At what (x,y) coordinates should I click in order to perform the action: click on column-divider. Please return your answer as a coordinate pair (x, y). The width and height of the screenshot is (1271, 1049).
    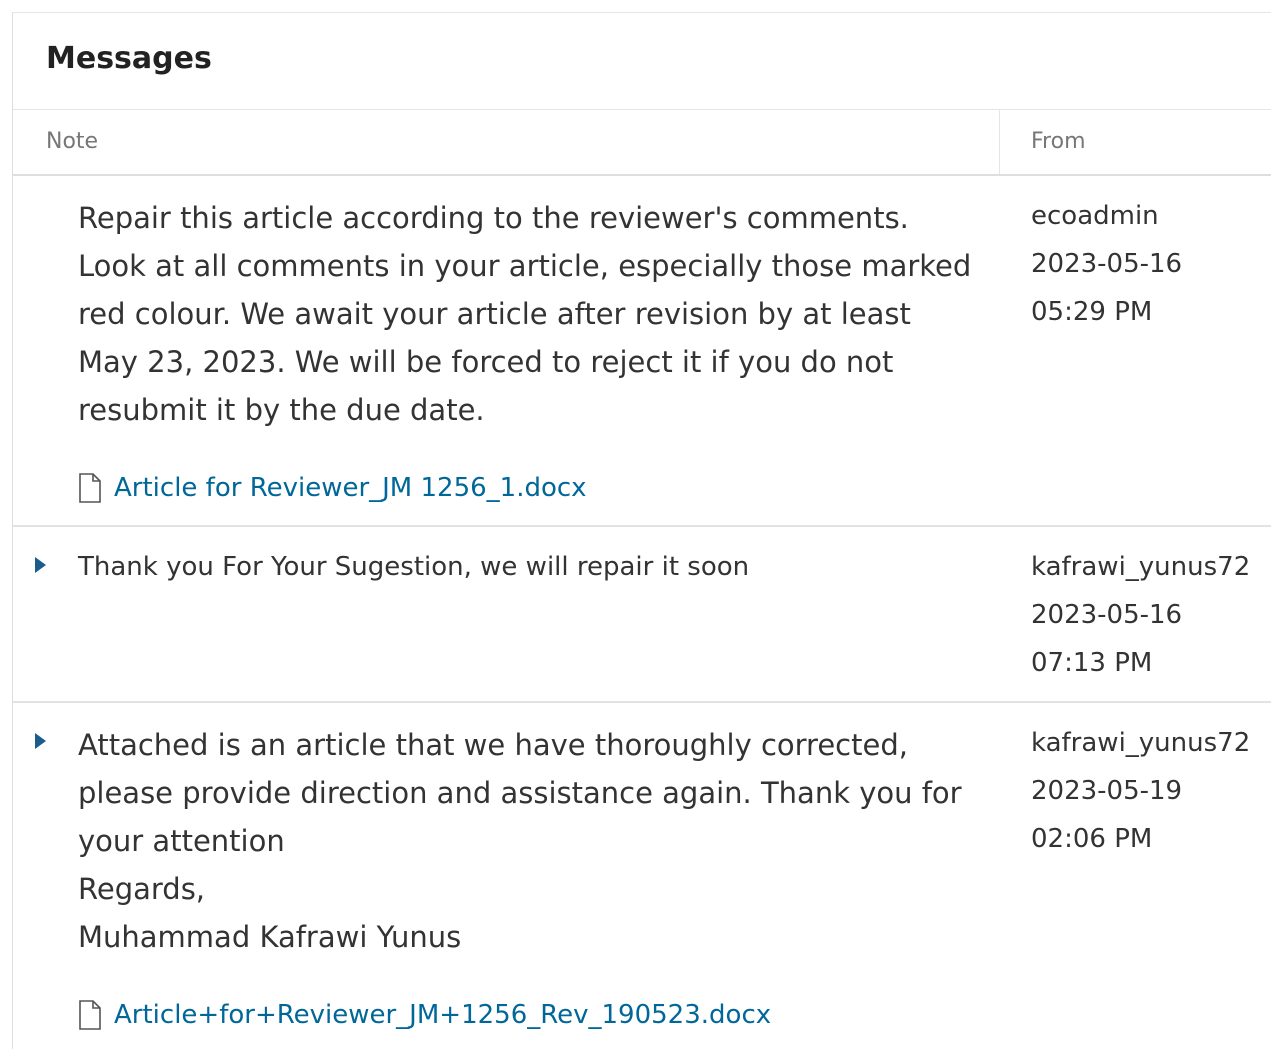
    Looking at the image, I should click on (999, 142).